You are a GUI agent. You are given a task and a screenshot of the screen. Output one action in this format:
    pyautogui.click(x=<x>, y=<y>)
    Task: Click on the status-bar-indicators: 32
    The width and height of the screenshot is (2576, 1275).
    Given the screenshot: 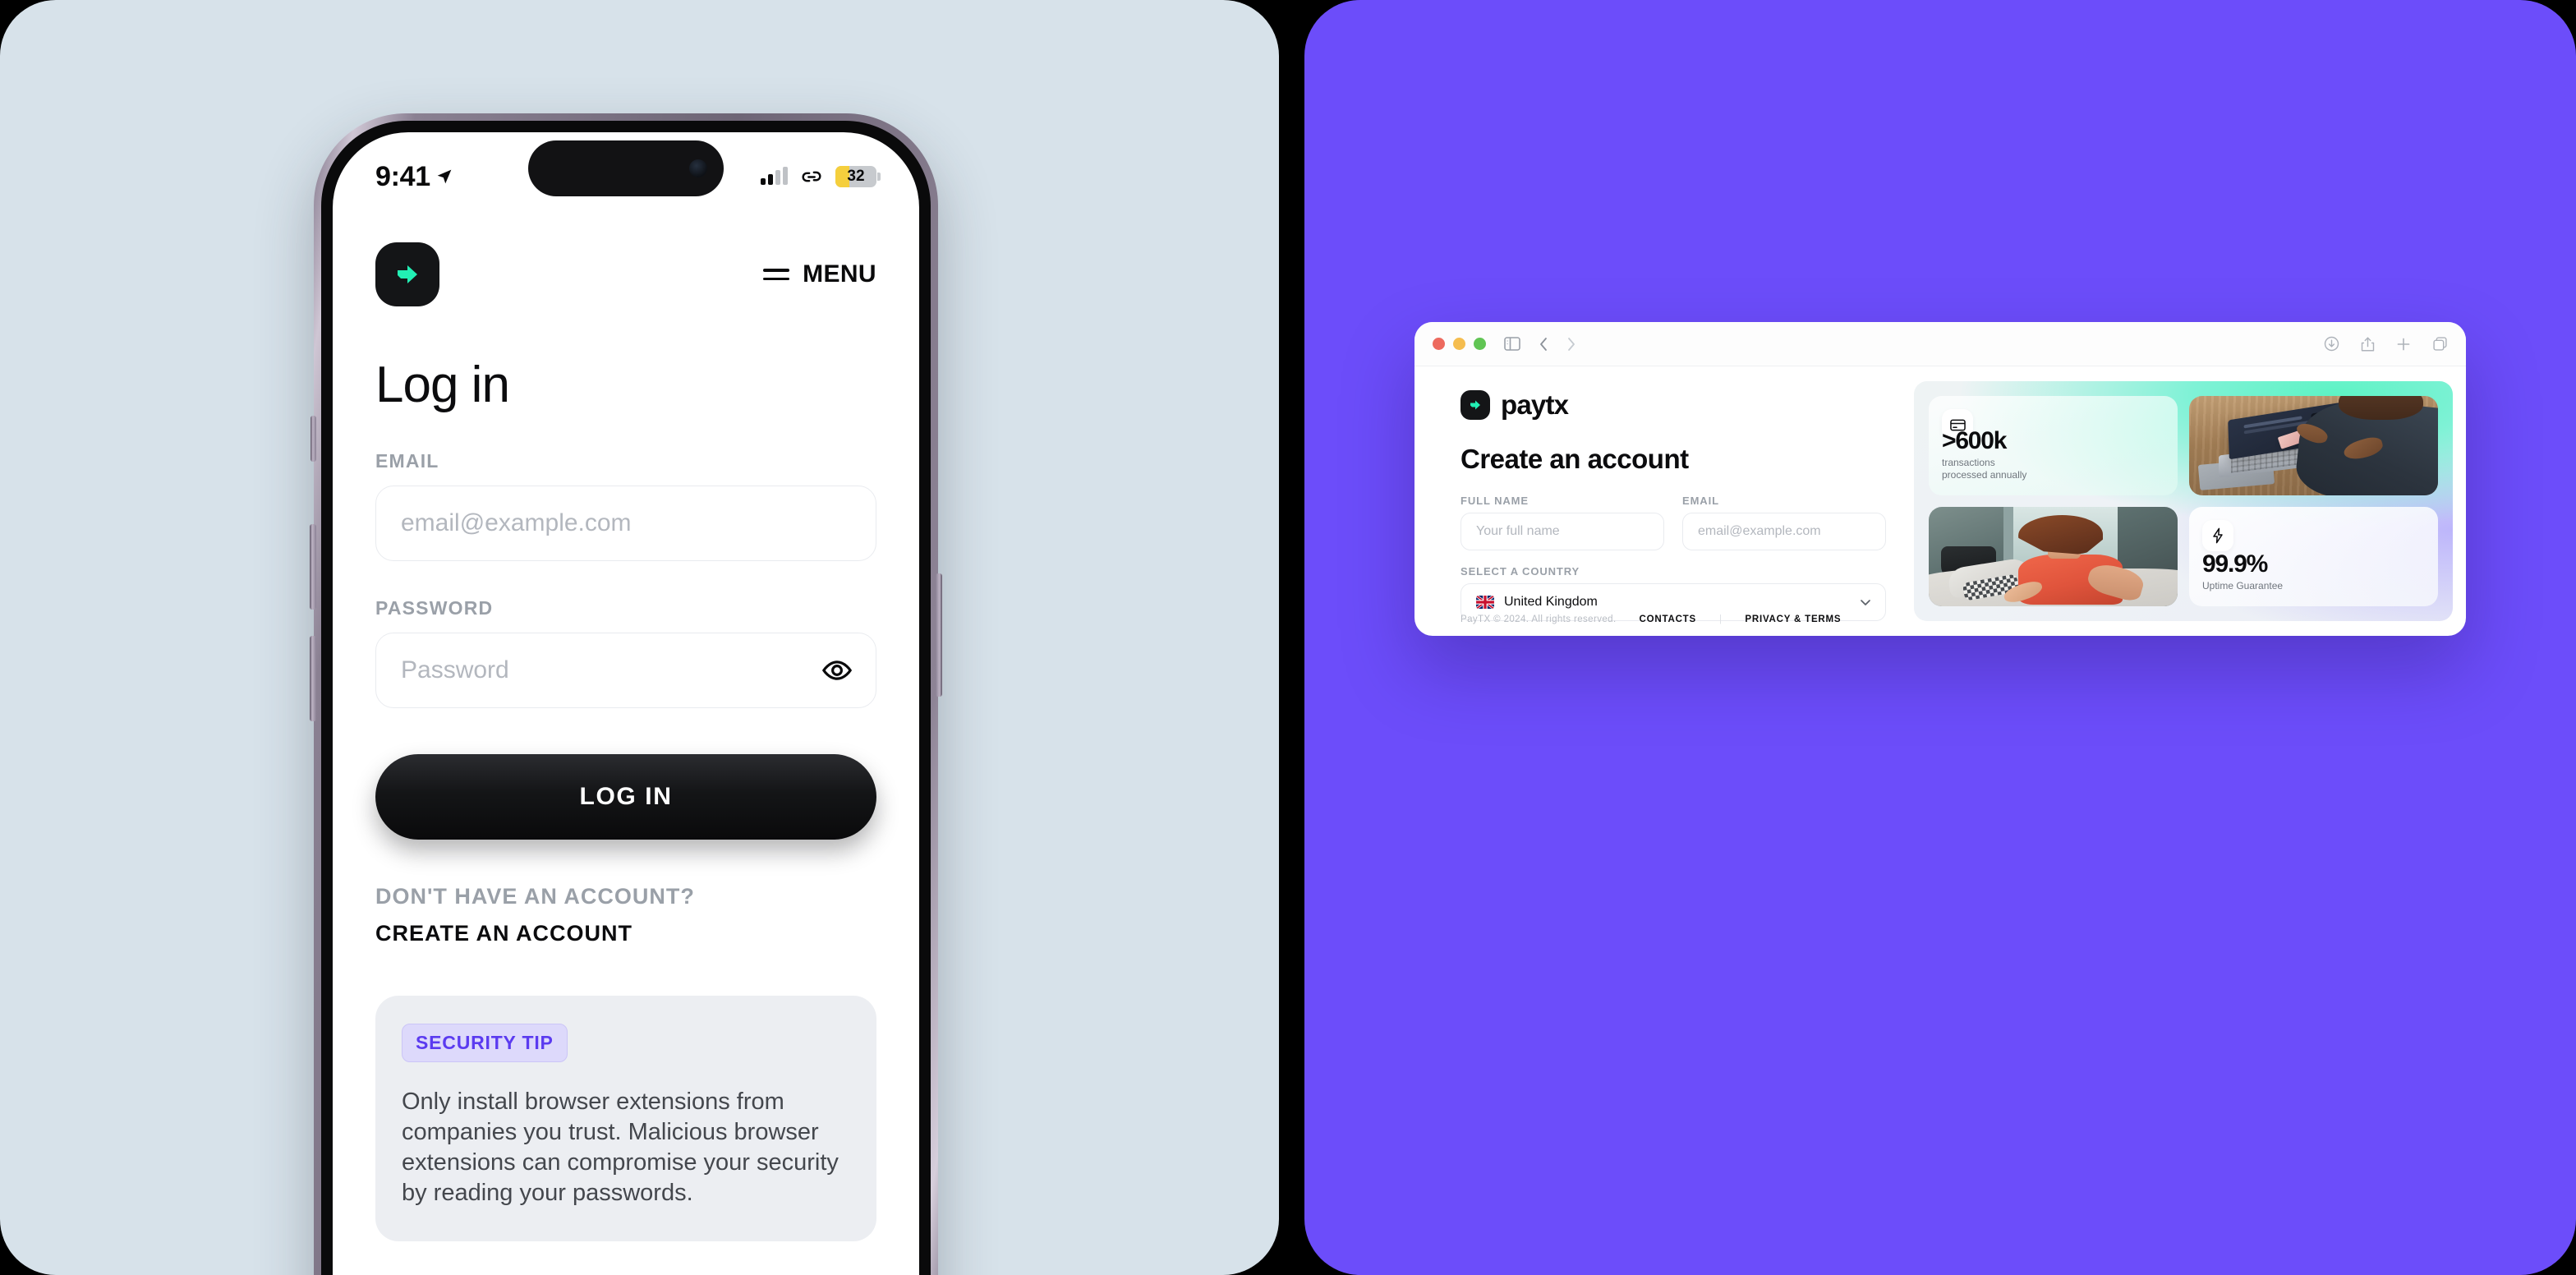 What is the action you would take?
    pyautogui.click(x=821, y=176)
    